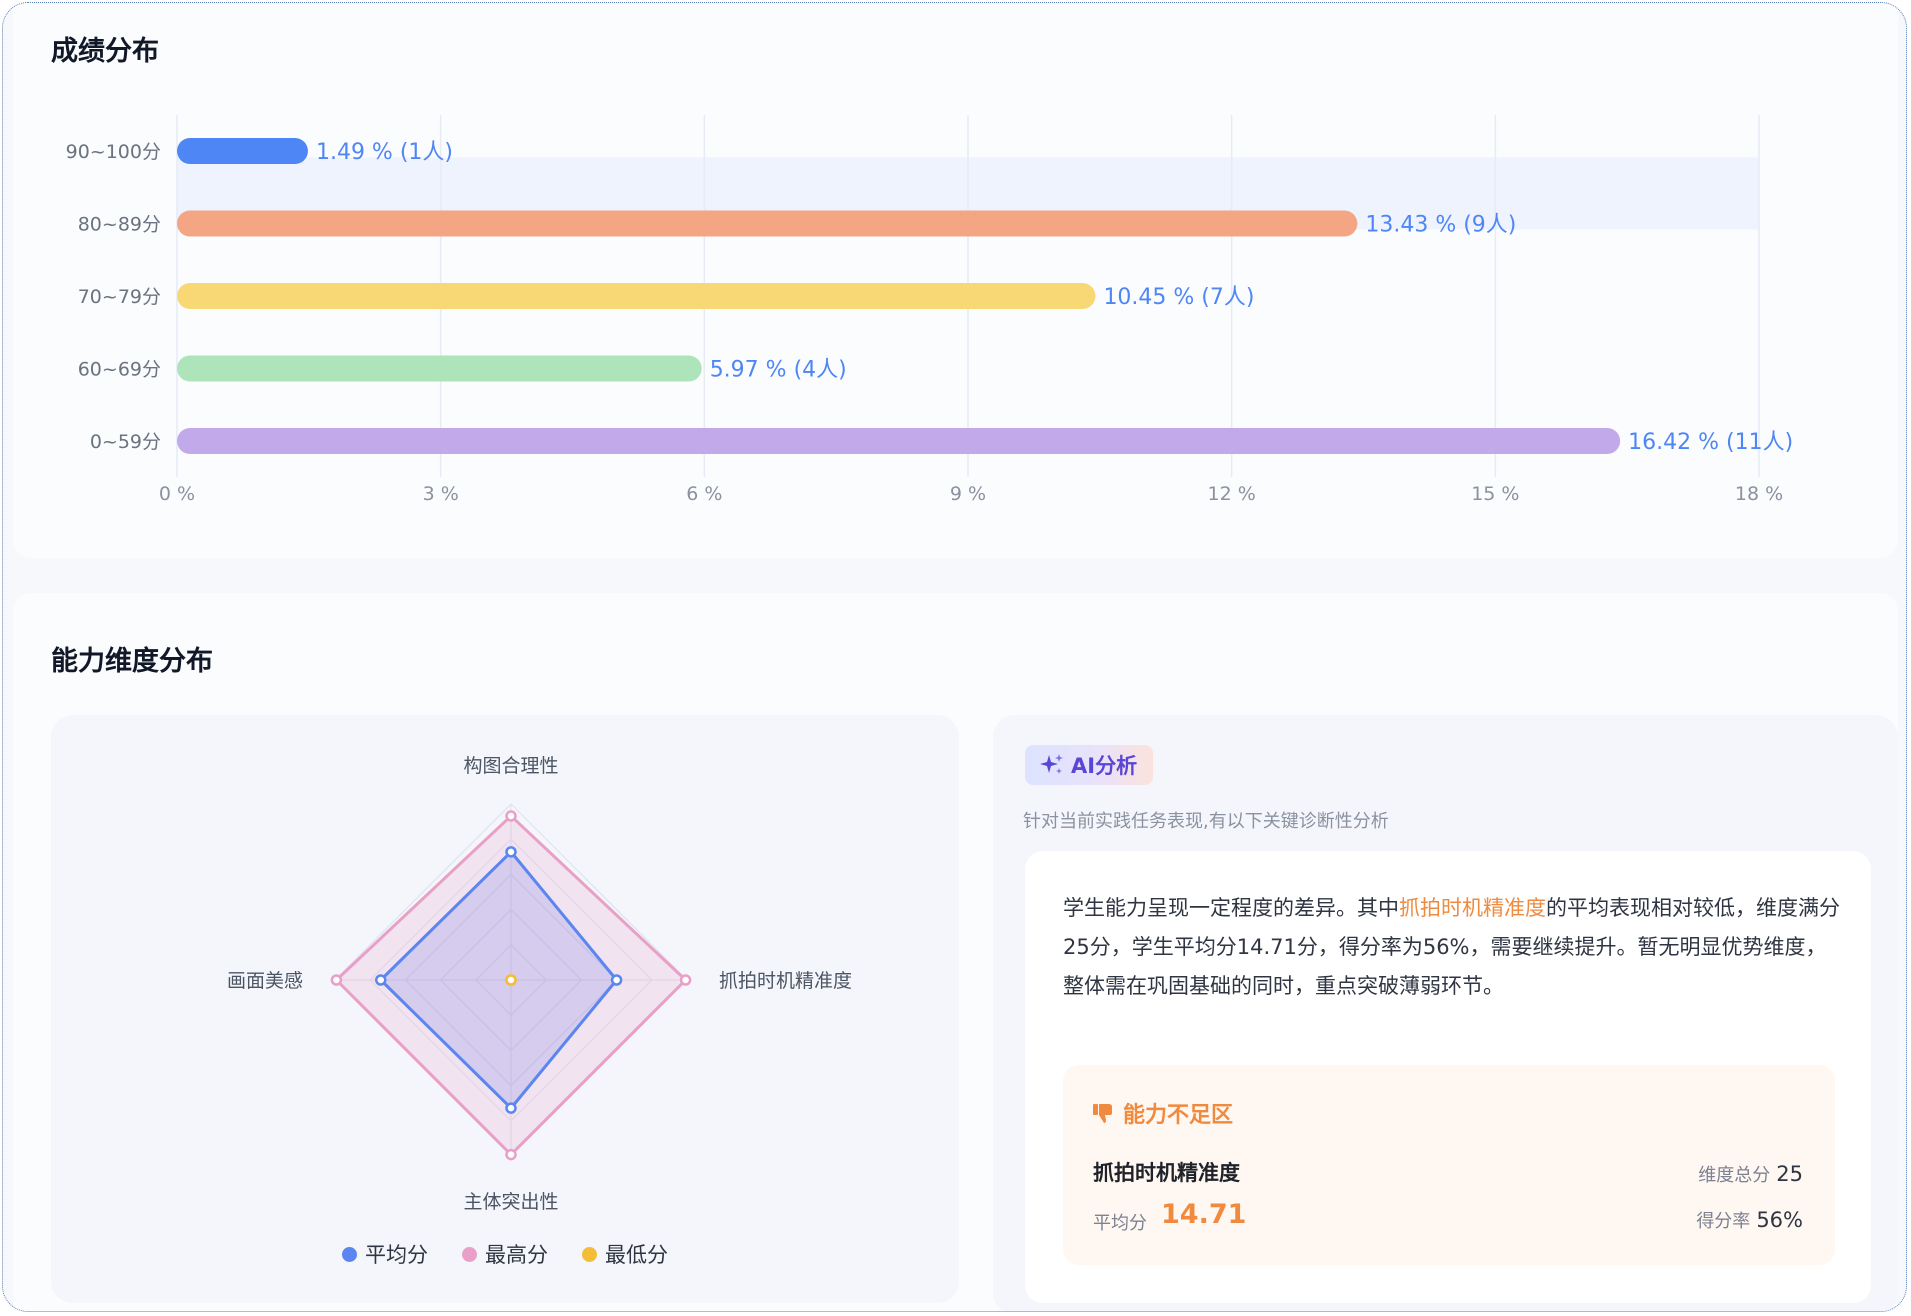 The height and width of the screenshot is (1316, 1911). I want to click on weak-area-title: 能力不足区, so click(1162, 1113).